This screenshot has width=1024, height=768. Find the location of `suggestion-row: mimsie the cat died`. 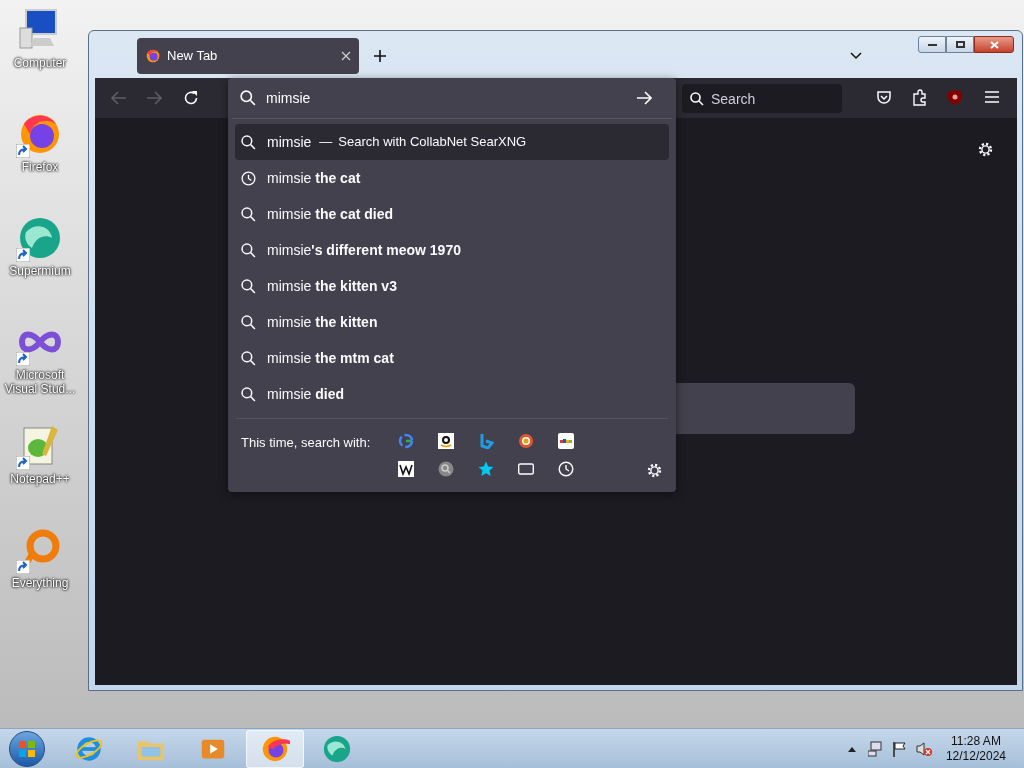

suggestion-row: mimsie the cat died is located at coordinates (452, 214).